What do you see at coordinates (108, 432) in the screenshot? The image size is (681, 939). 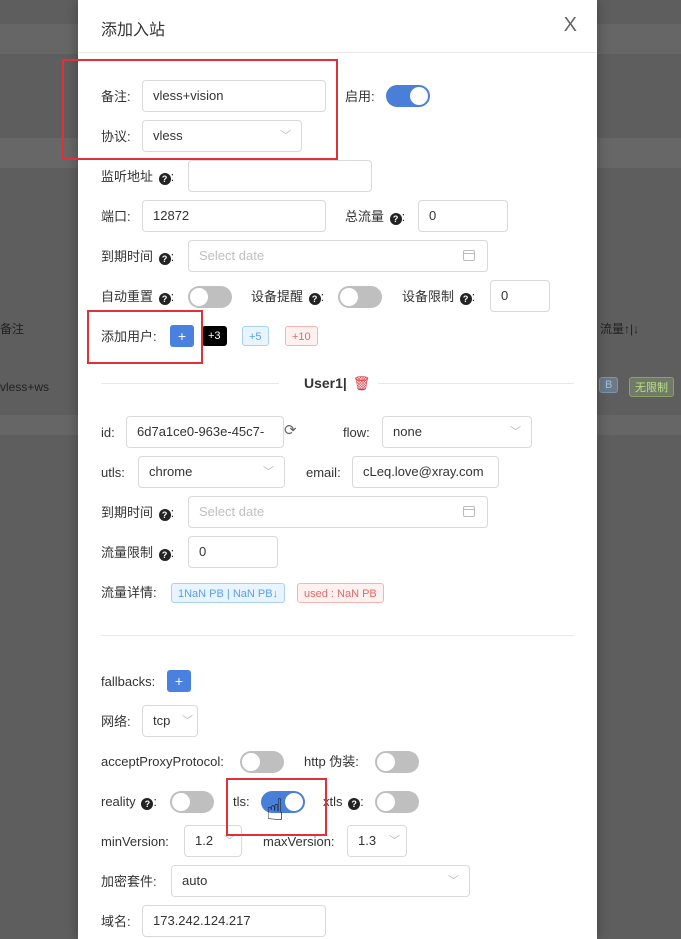 I see `id-label: id:` at bounding box center [108, 432].